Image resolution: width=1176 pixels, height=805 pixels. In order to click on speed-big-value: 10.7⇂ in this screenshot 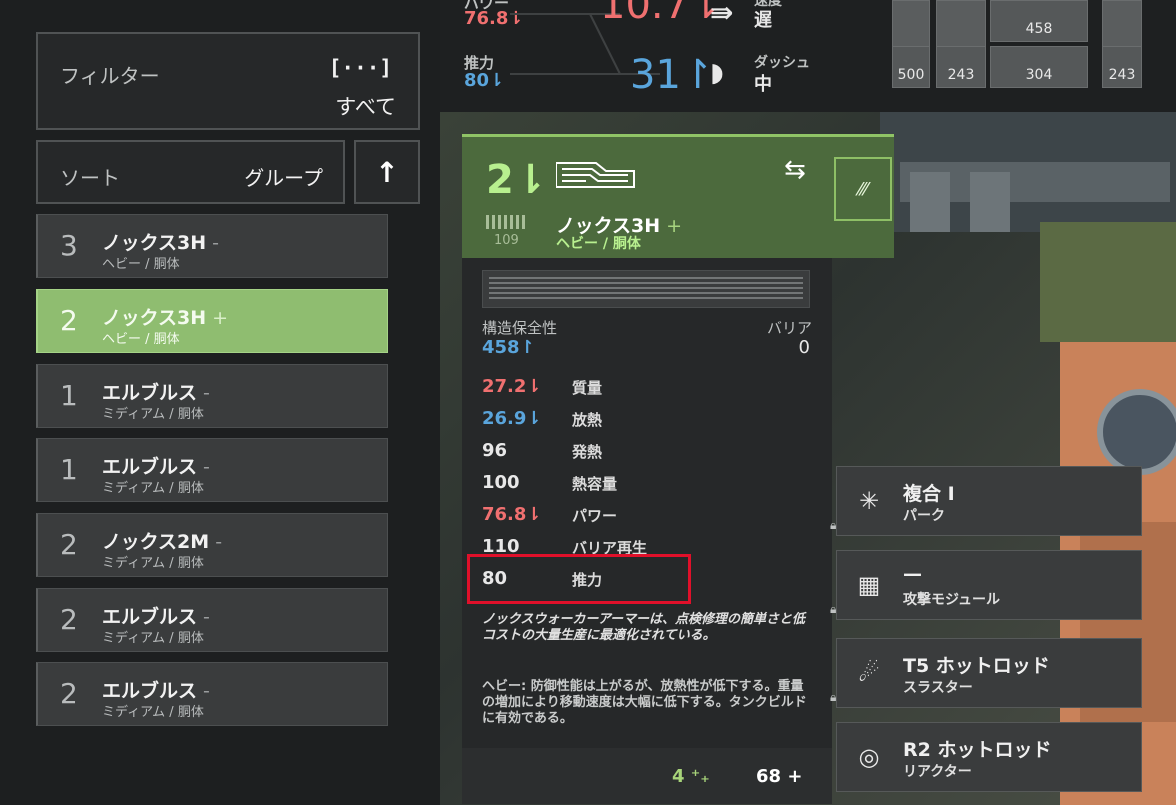, I will do `click(661, 14)`.